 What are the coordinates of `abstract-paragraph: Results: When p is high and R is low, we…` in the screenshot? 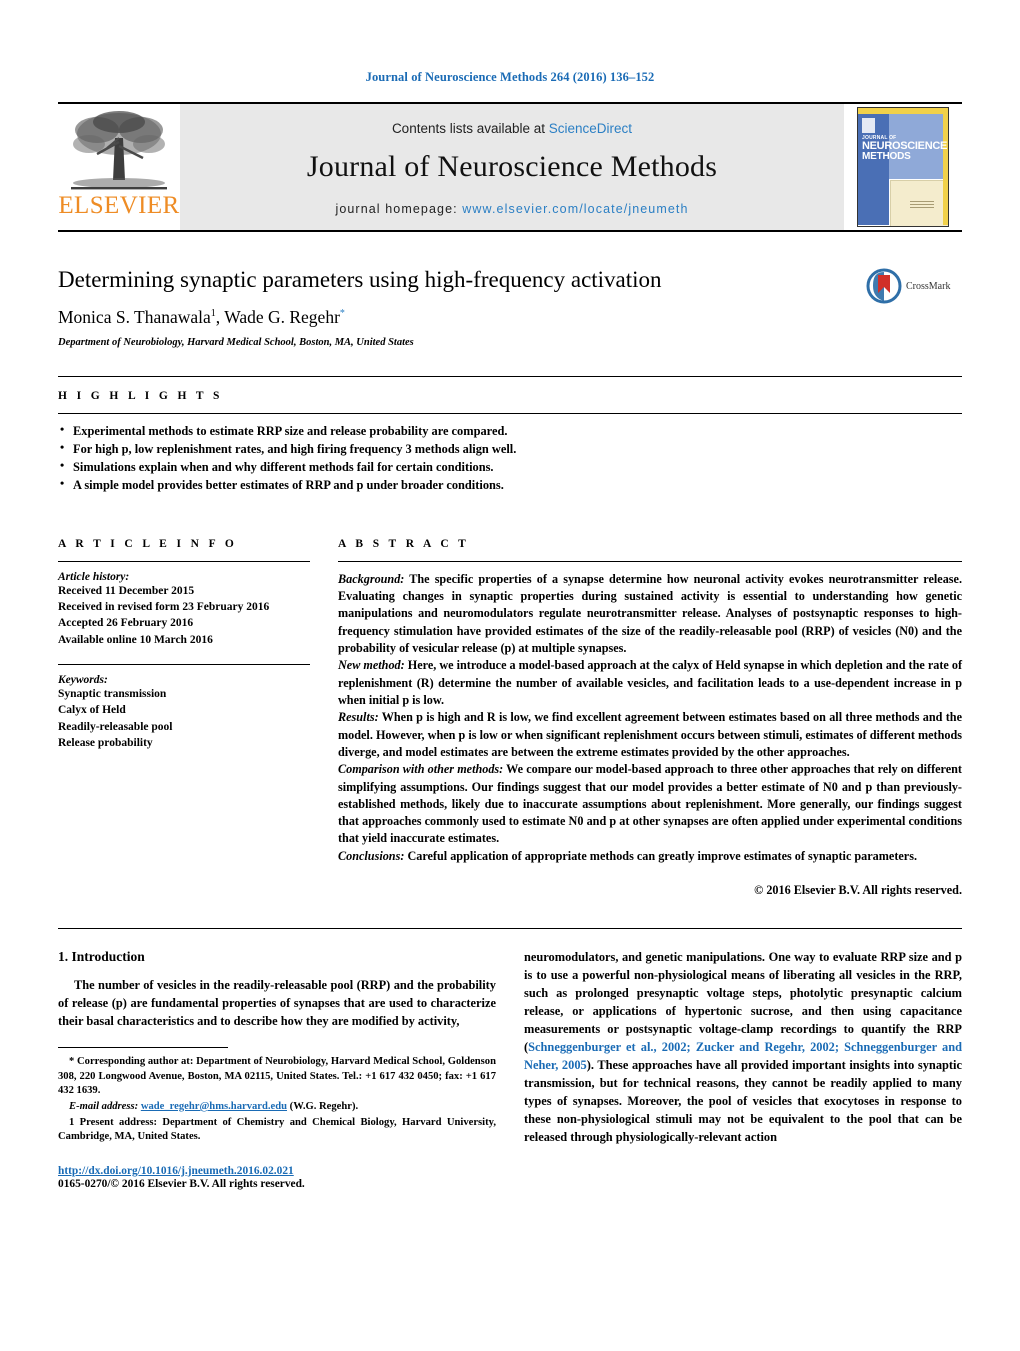 It's located at (650, 735).